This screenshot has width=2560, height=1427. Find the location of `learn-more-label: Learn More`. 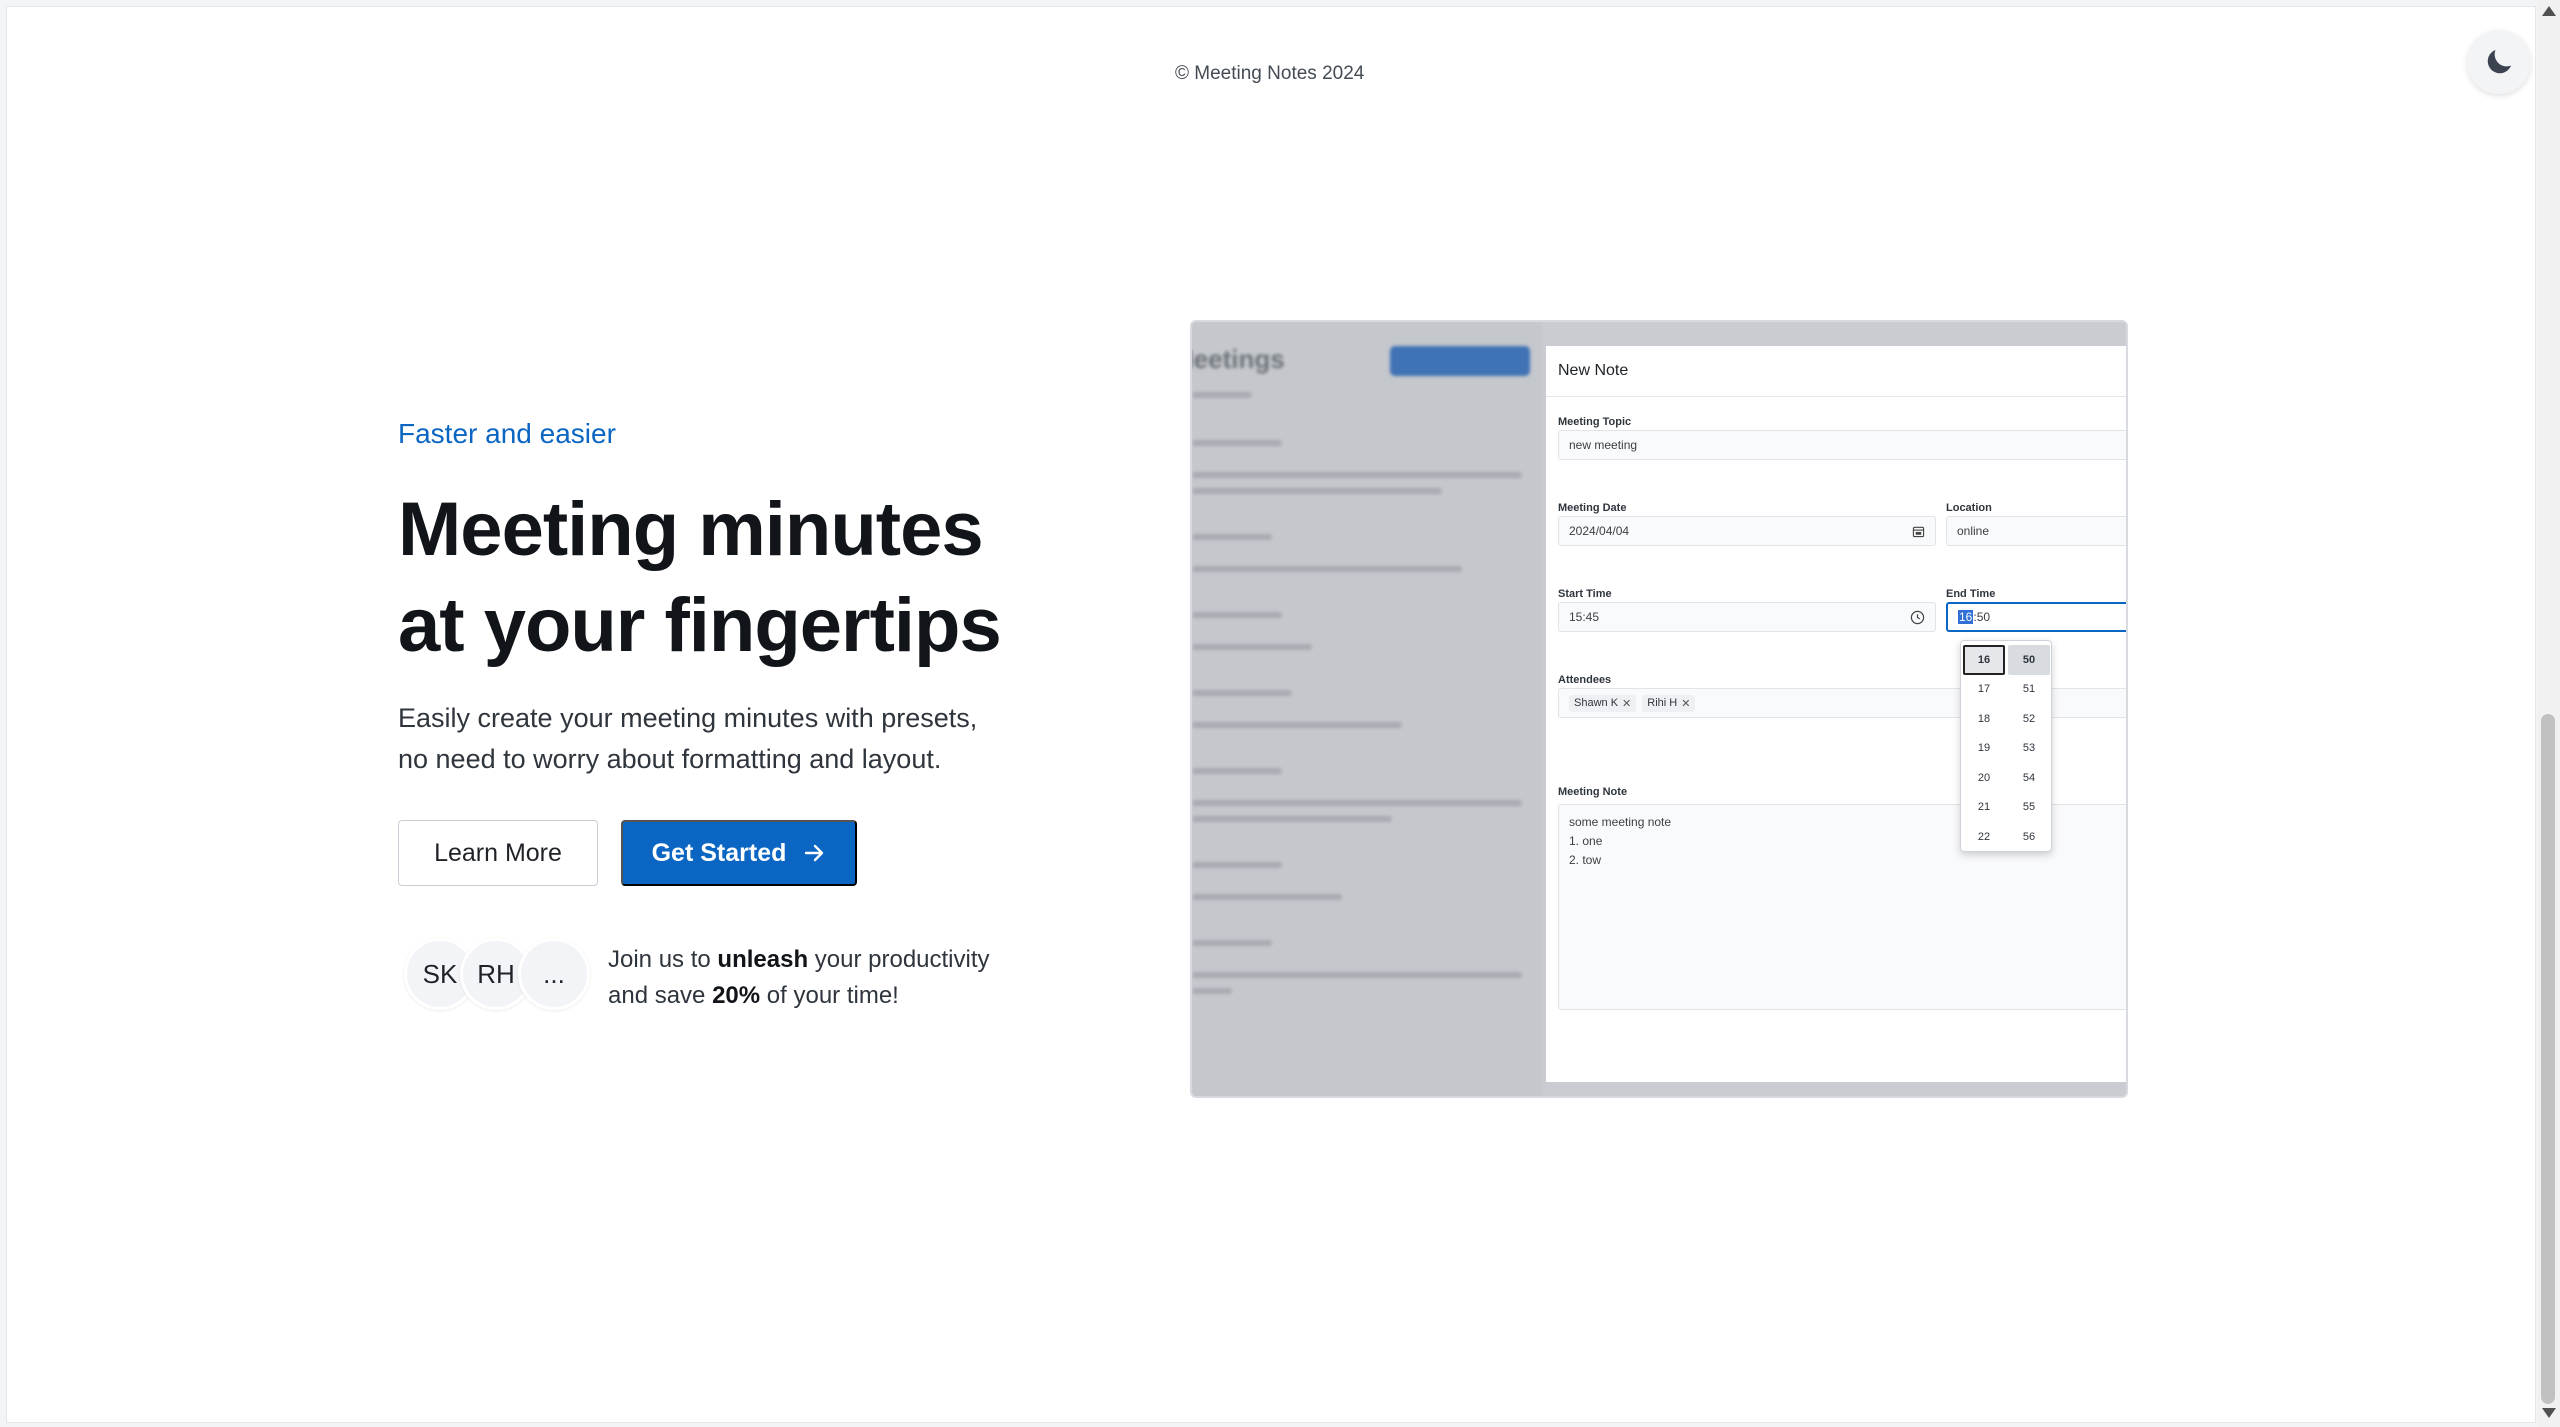

learn-more-label: Learn More is located at coordinates (498, 852).